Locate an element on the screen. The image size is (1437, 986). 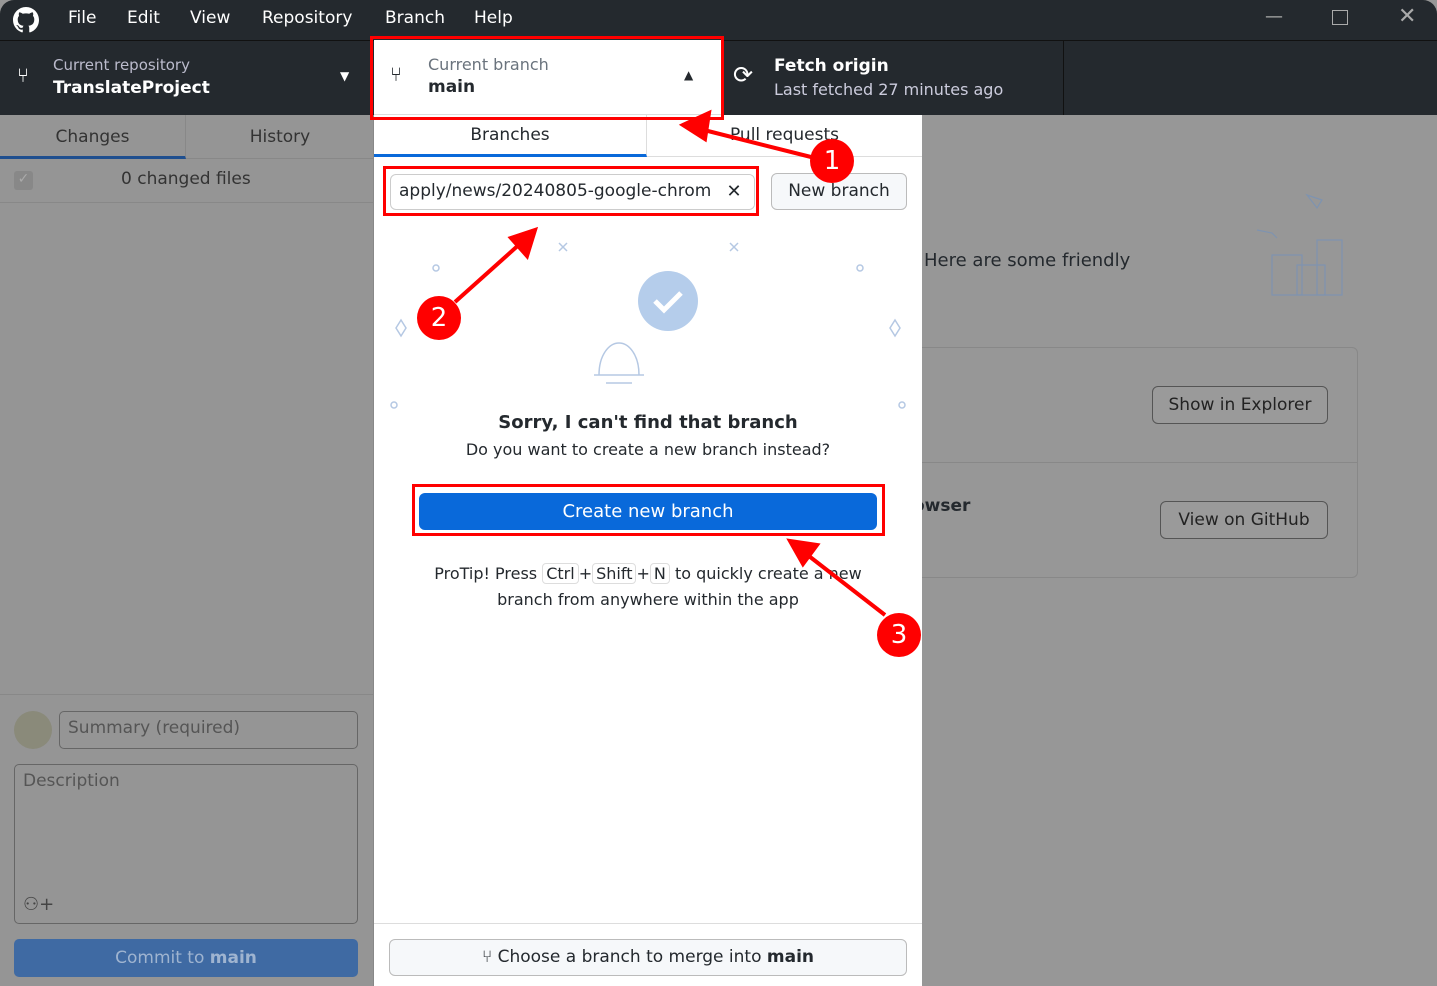
avatar is located at coordinates (33, 730).